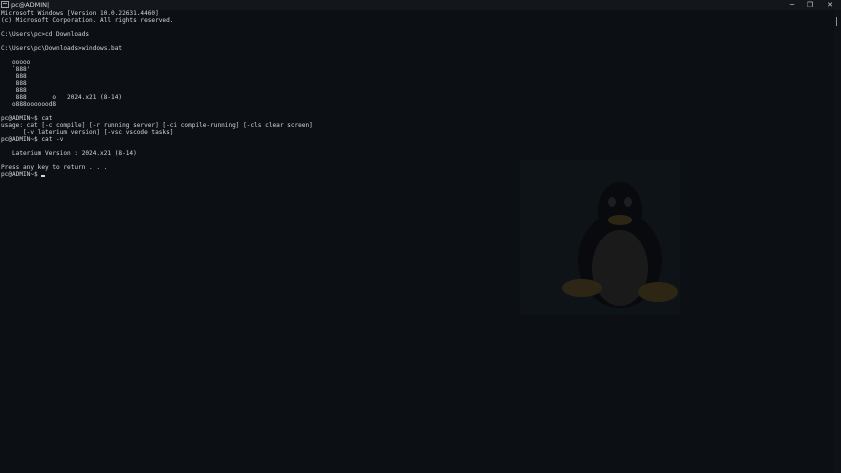  What do you see at coordinates (836, 21) in the screenshot?
I see `scrollbar-thumb` at bounding box center [836, 21].